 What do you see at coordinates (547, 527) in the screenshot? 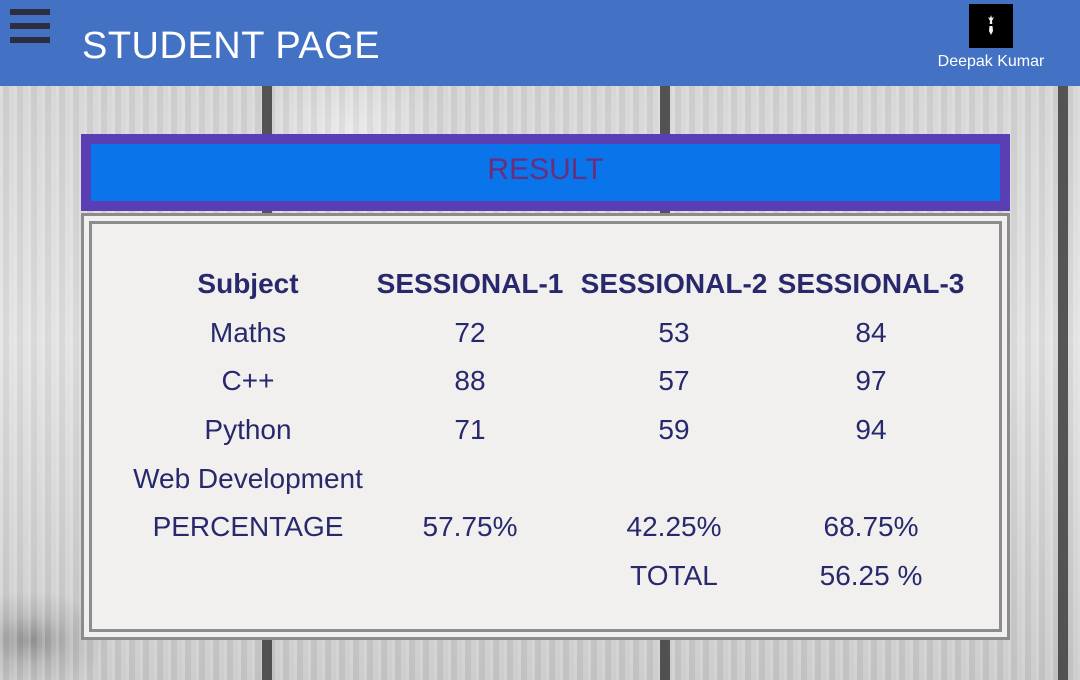
I see `percentage-row: PERCENTAGE 57.75% 42.25% 68.75%` at bounding box center [547, 527].